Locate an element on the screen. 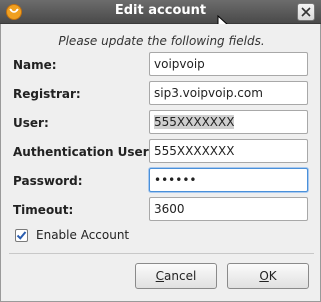 Image resolution: width=321 pixels, height=302 pixels. timeout-value: 3600 is located at coordinates (169, 209).